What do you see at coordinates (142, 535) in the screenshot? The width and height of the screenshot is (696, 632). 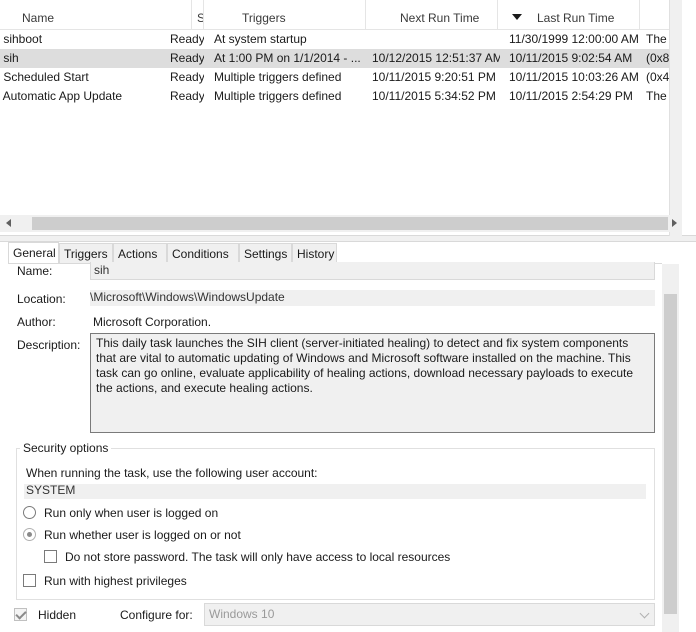 I see `run-whether-label: Run whether user is logged on or not` at bounding box center [142, 535].